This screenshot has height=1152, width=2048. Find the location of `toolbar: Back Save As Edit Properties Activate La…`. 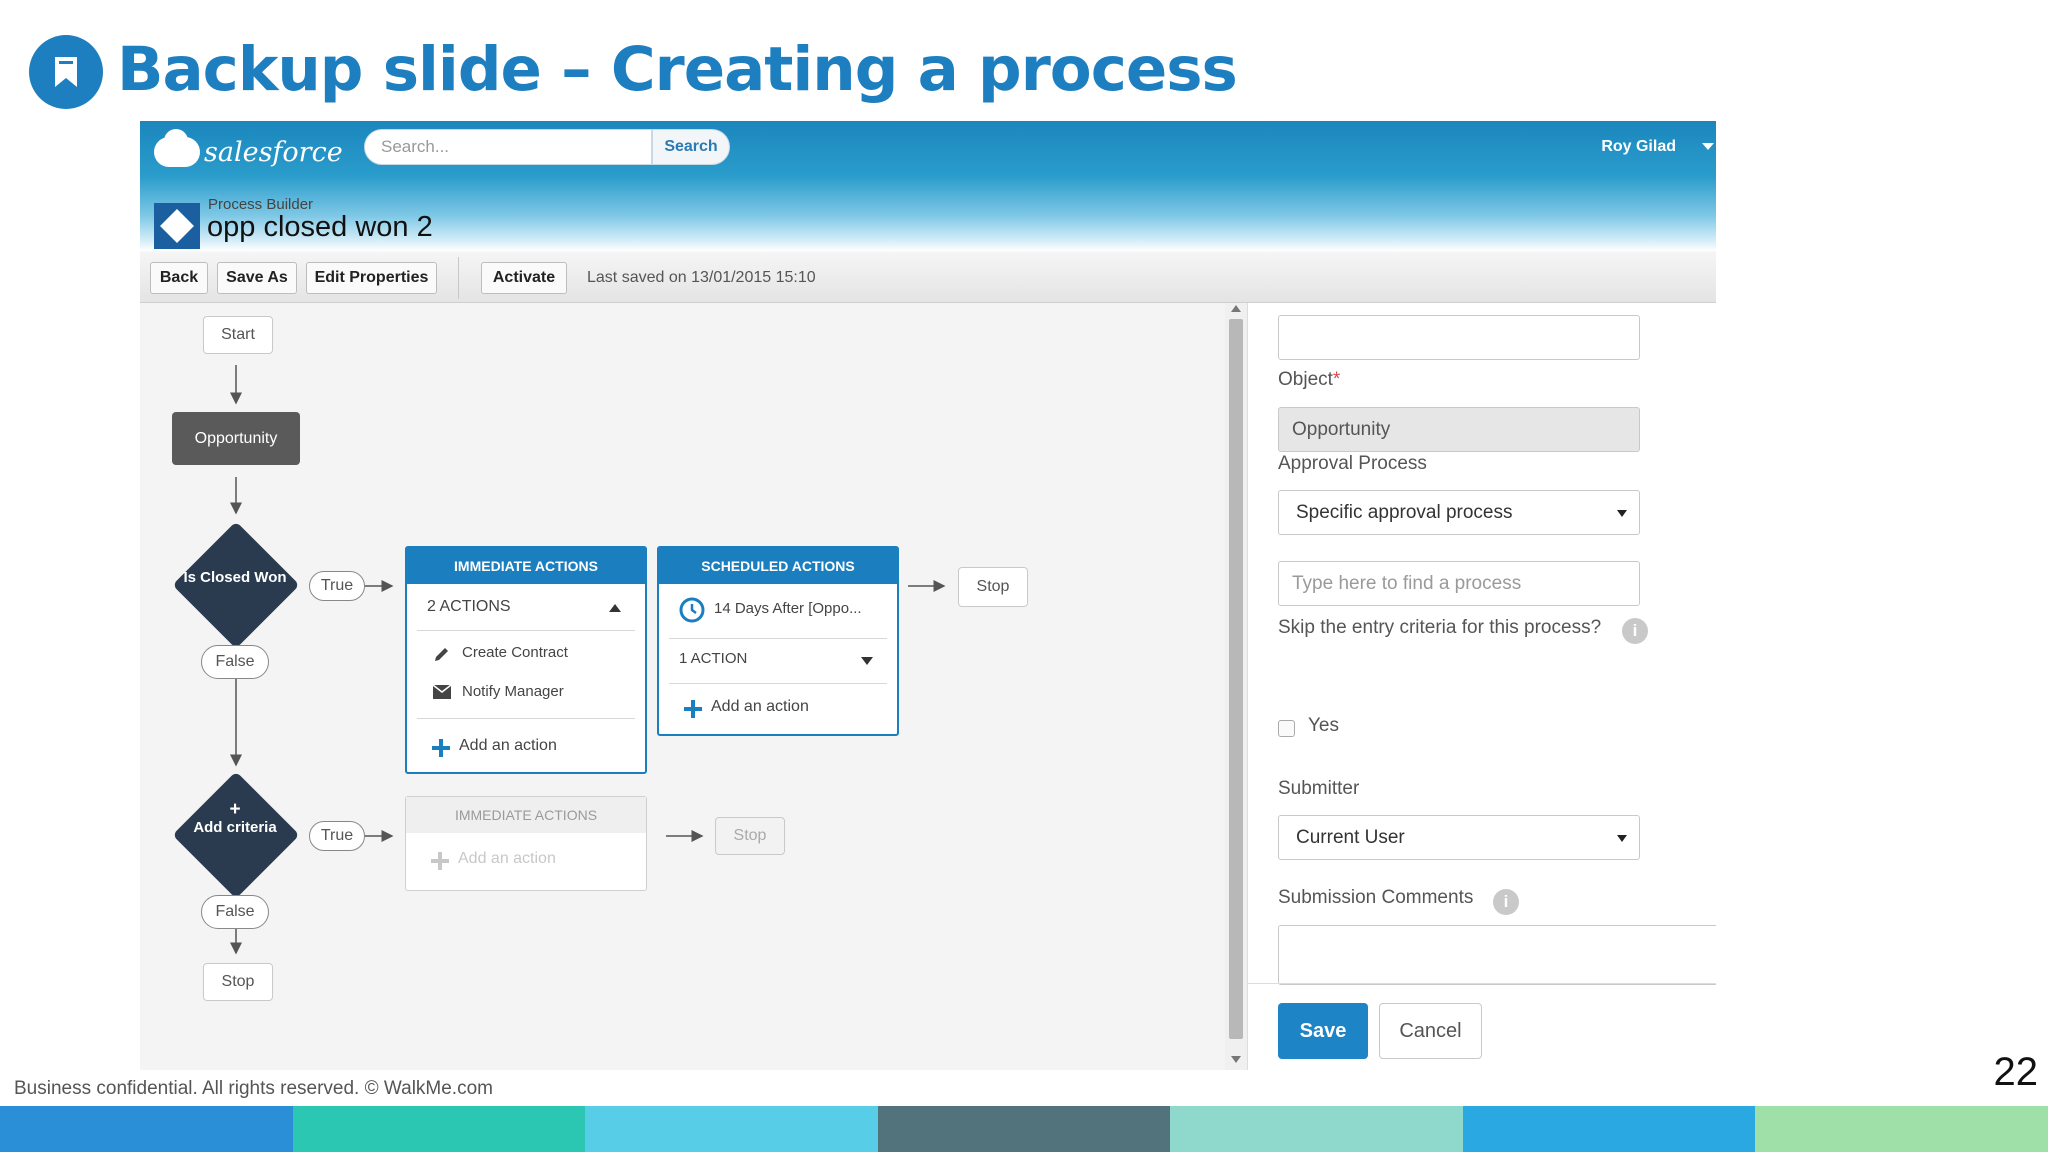

toolbar: Back Save As Edit Properties Activate La… is located at coordinates (928, 278).